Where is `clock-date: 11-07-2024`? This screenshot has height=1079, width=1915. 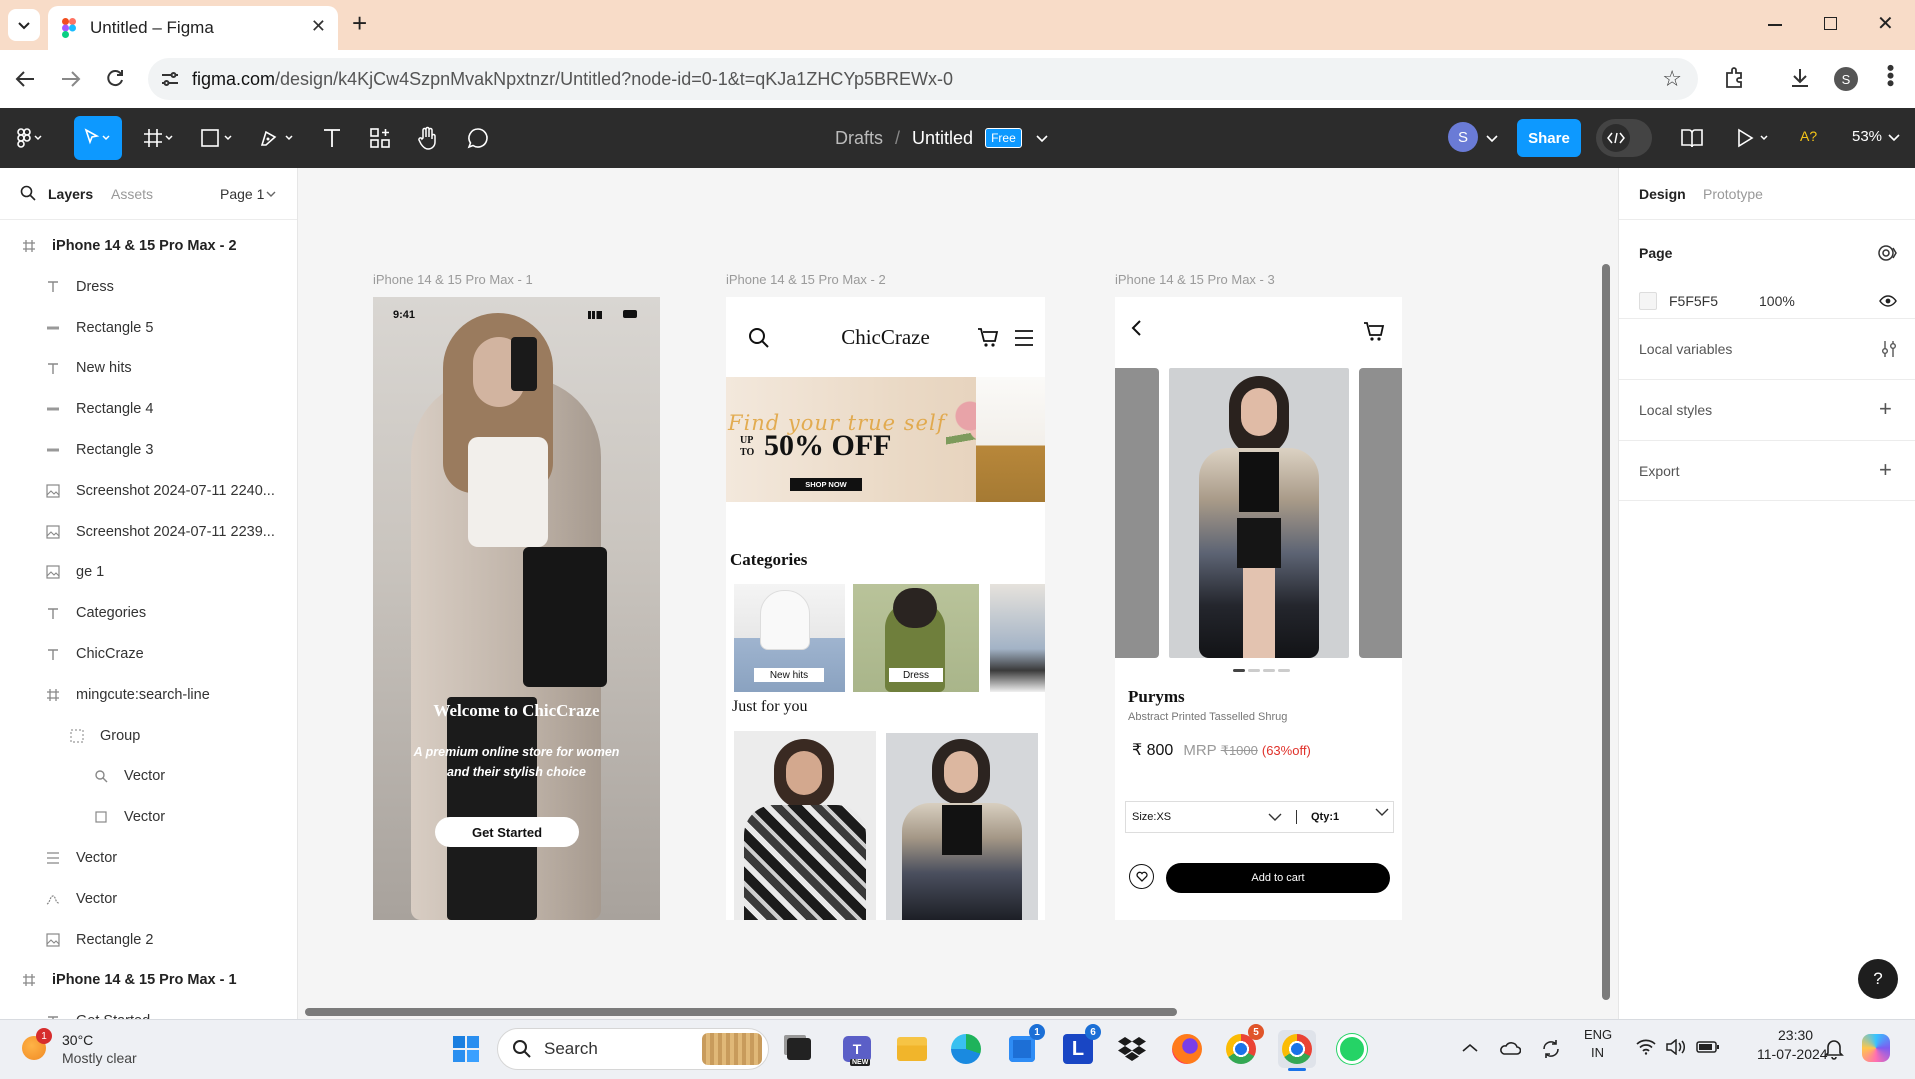
clock-date: 11-07-2024 is located at coordinates (1792, 1054).